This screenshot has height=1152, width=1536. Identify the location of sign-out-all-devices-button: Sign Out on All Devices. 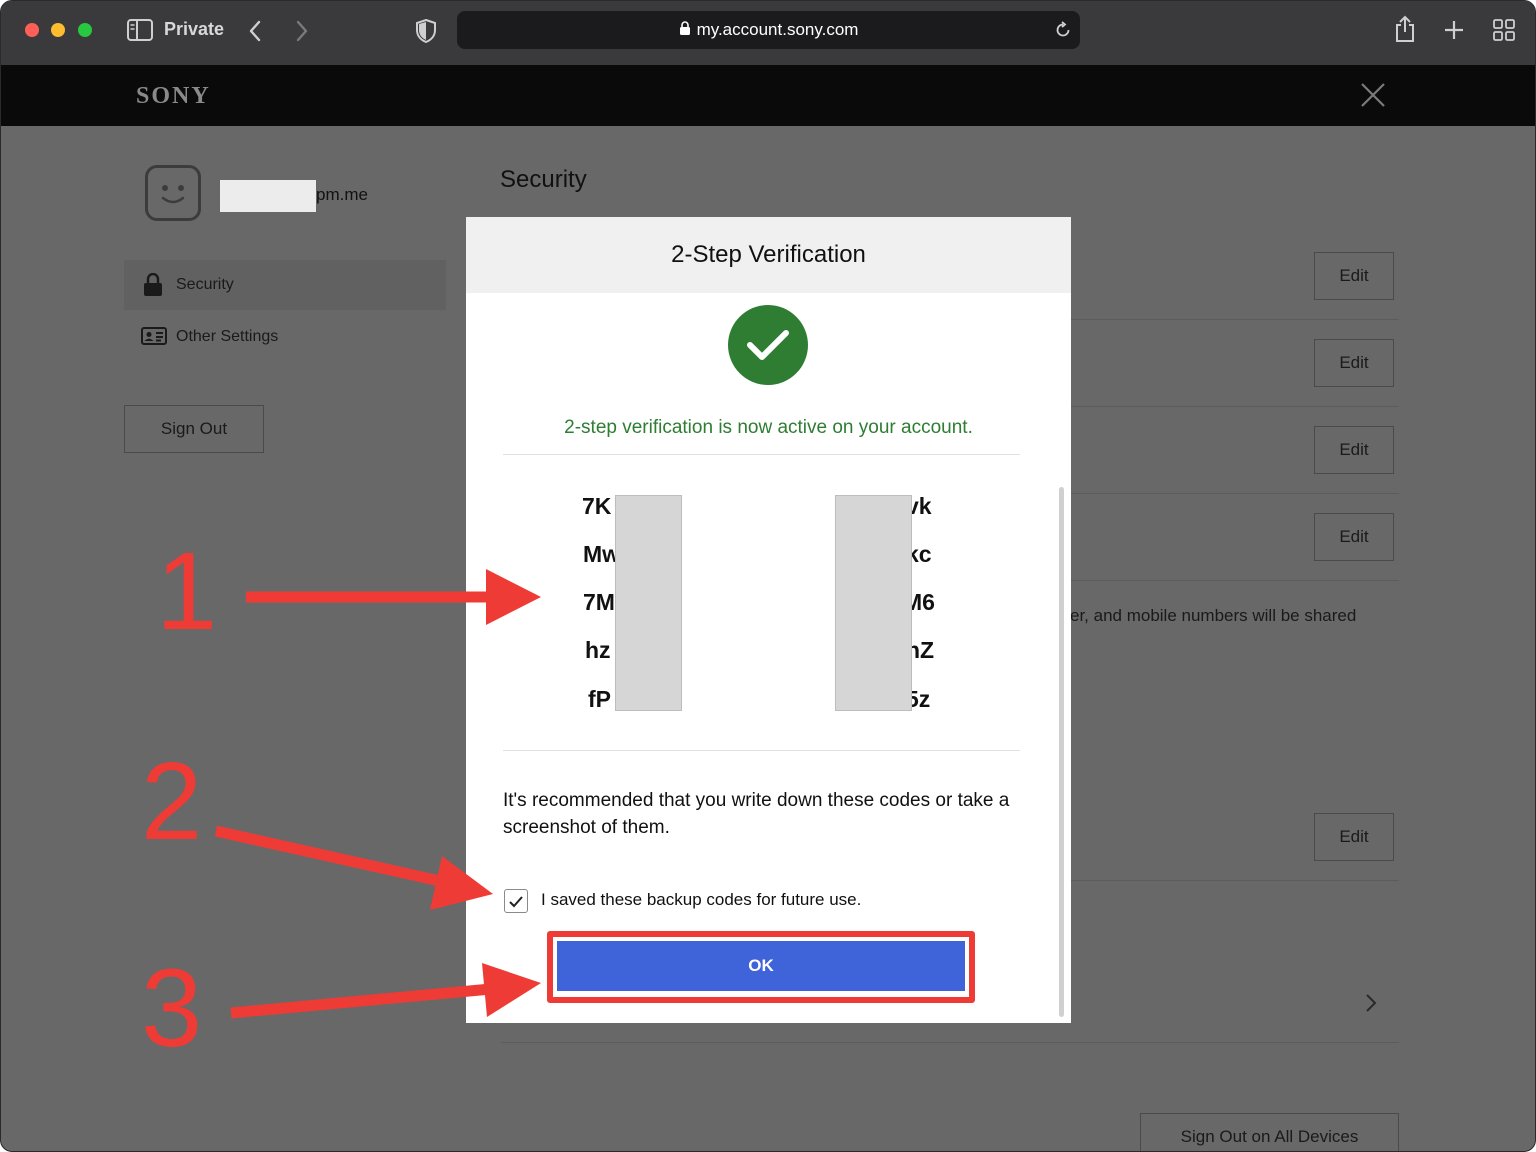
(1269, 1132).